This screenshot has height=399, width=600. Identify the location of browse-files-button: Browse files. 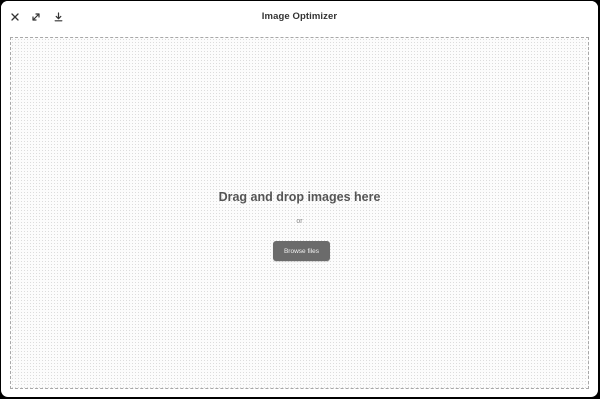
(301, 251).